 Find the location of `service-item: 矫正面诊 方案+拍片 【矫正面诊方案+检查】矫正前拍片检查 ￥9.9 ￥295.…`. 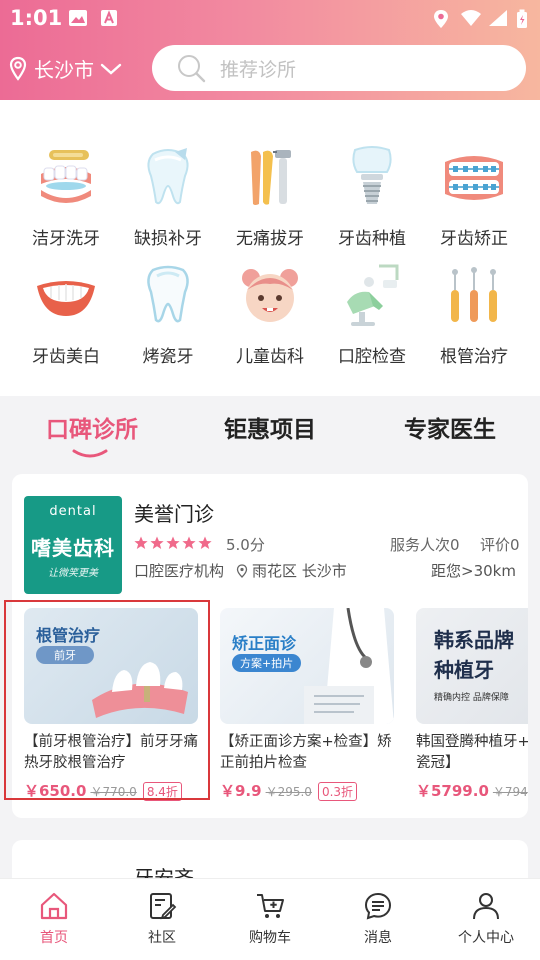

service-item: 矫正面诊 方案+拍片 【矫正面诊方案+检查】矫正前拍片检查 ￥9.9 ￥295.… is located at coordinates (308, 704).